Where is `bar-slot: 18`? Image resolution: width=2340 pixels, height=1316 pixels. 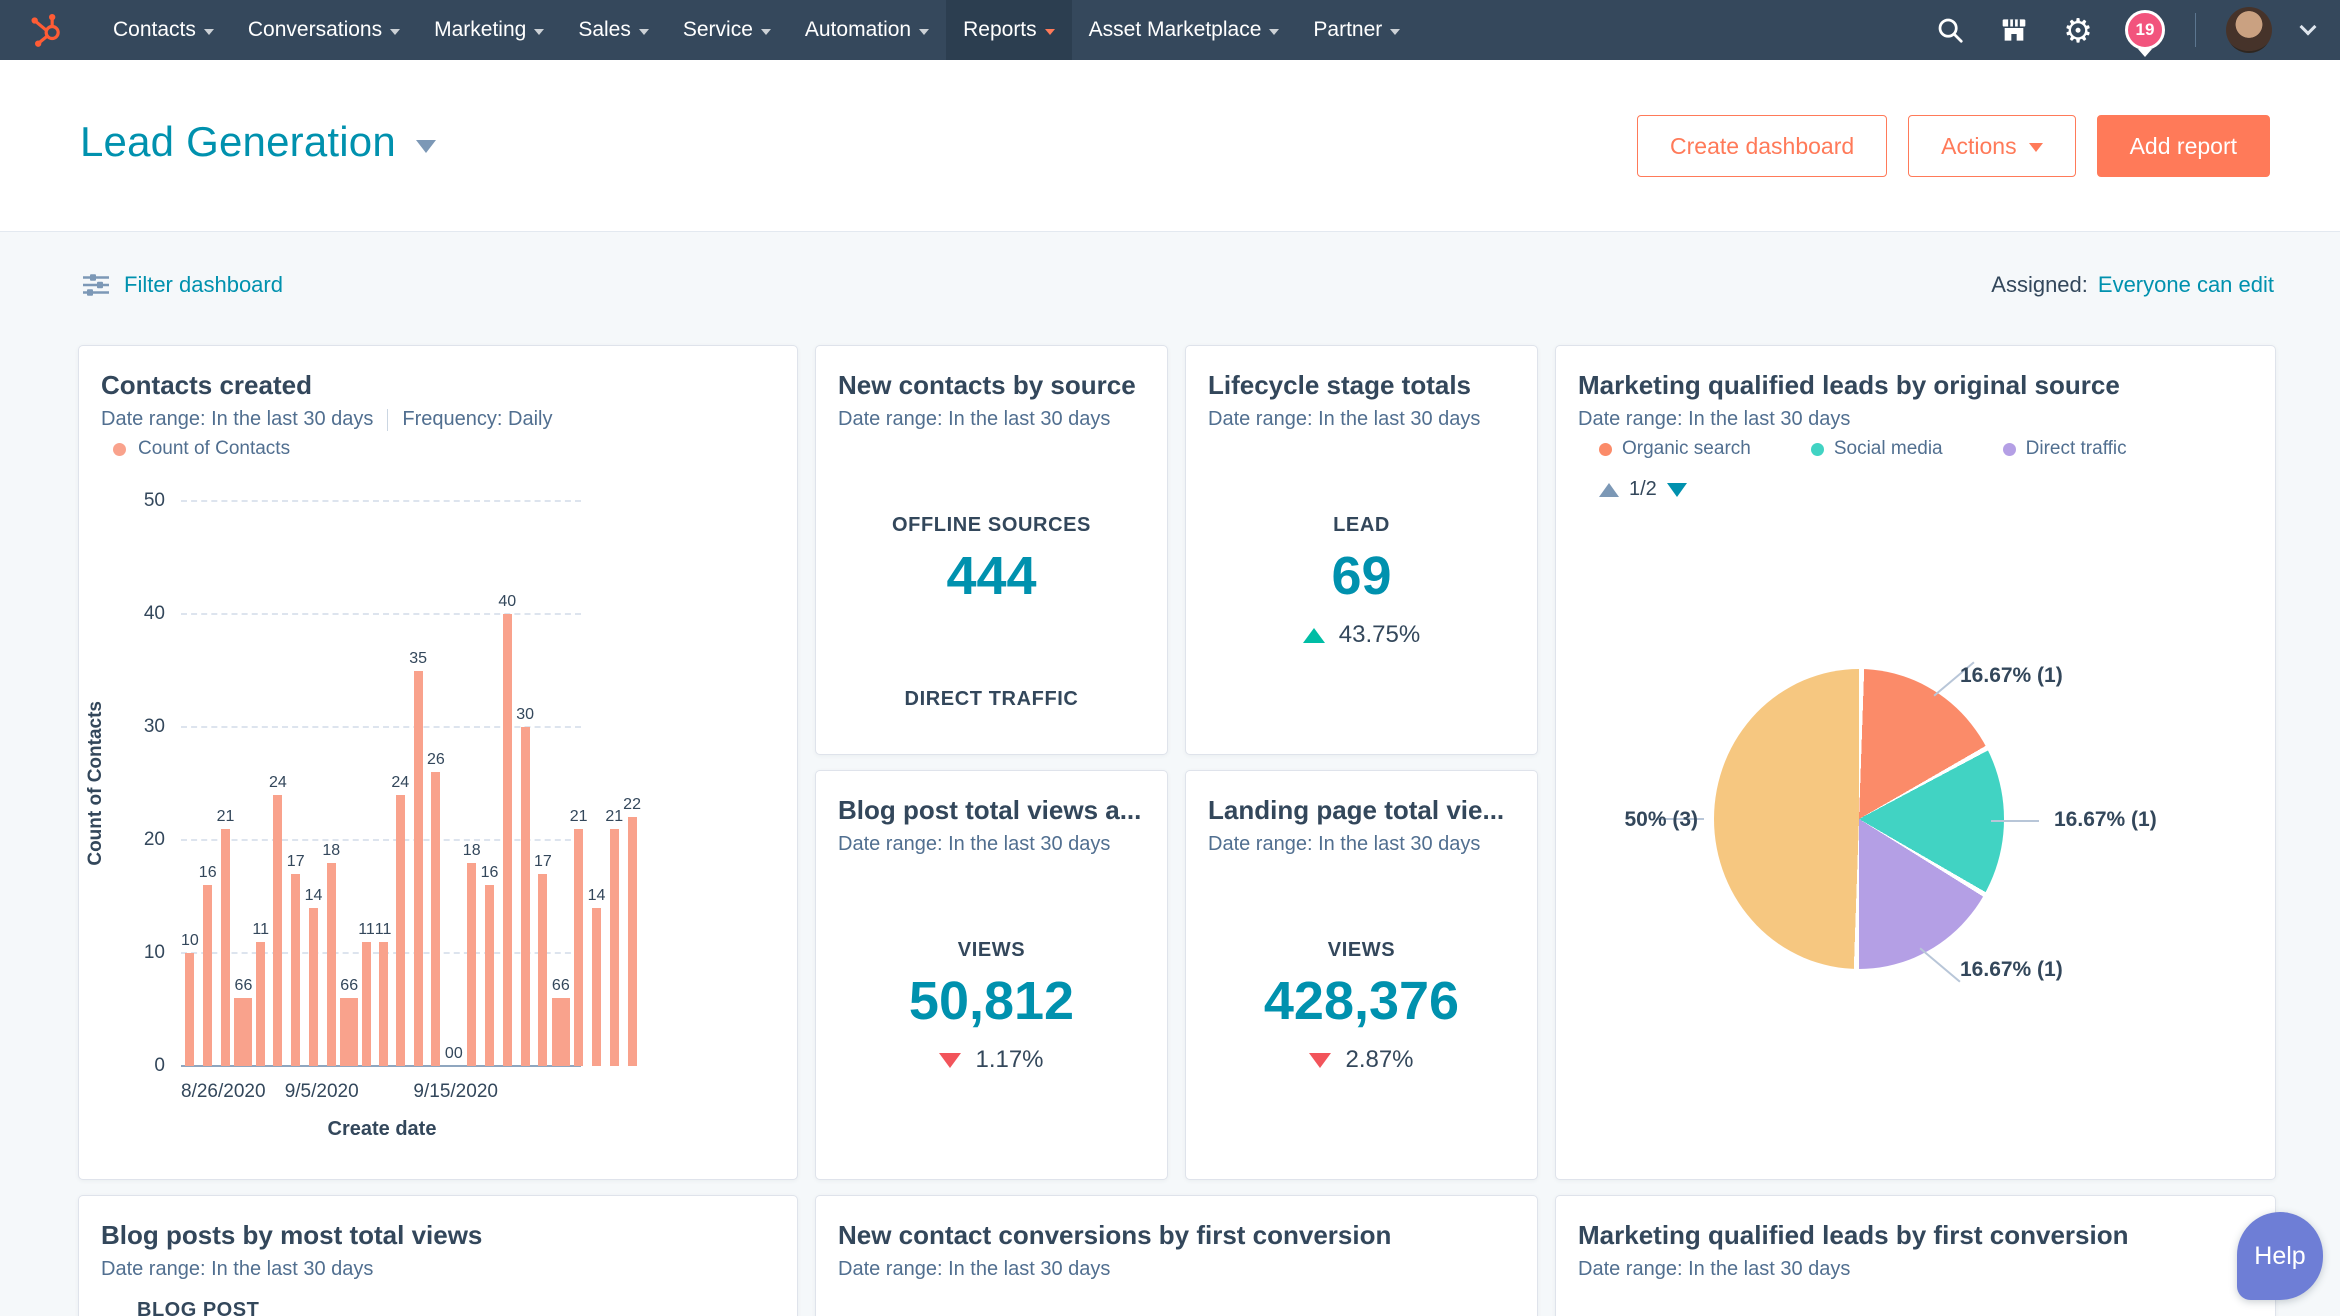
bar-slot: 18 is located at coordinates (472, 783).